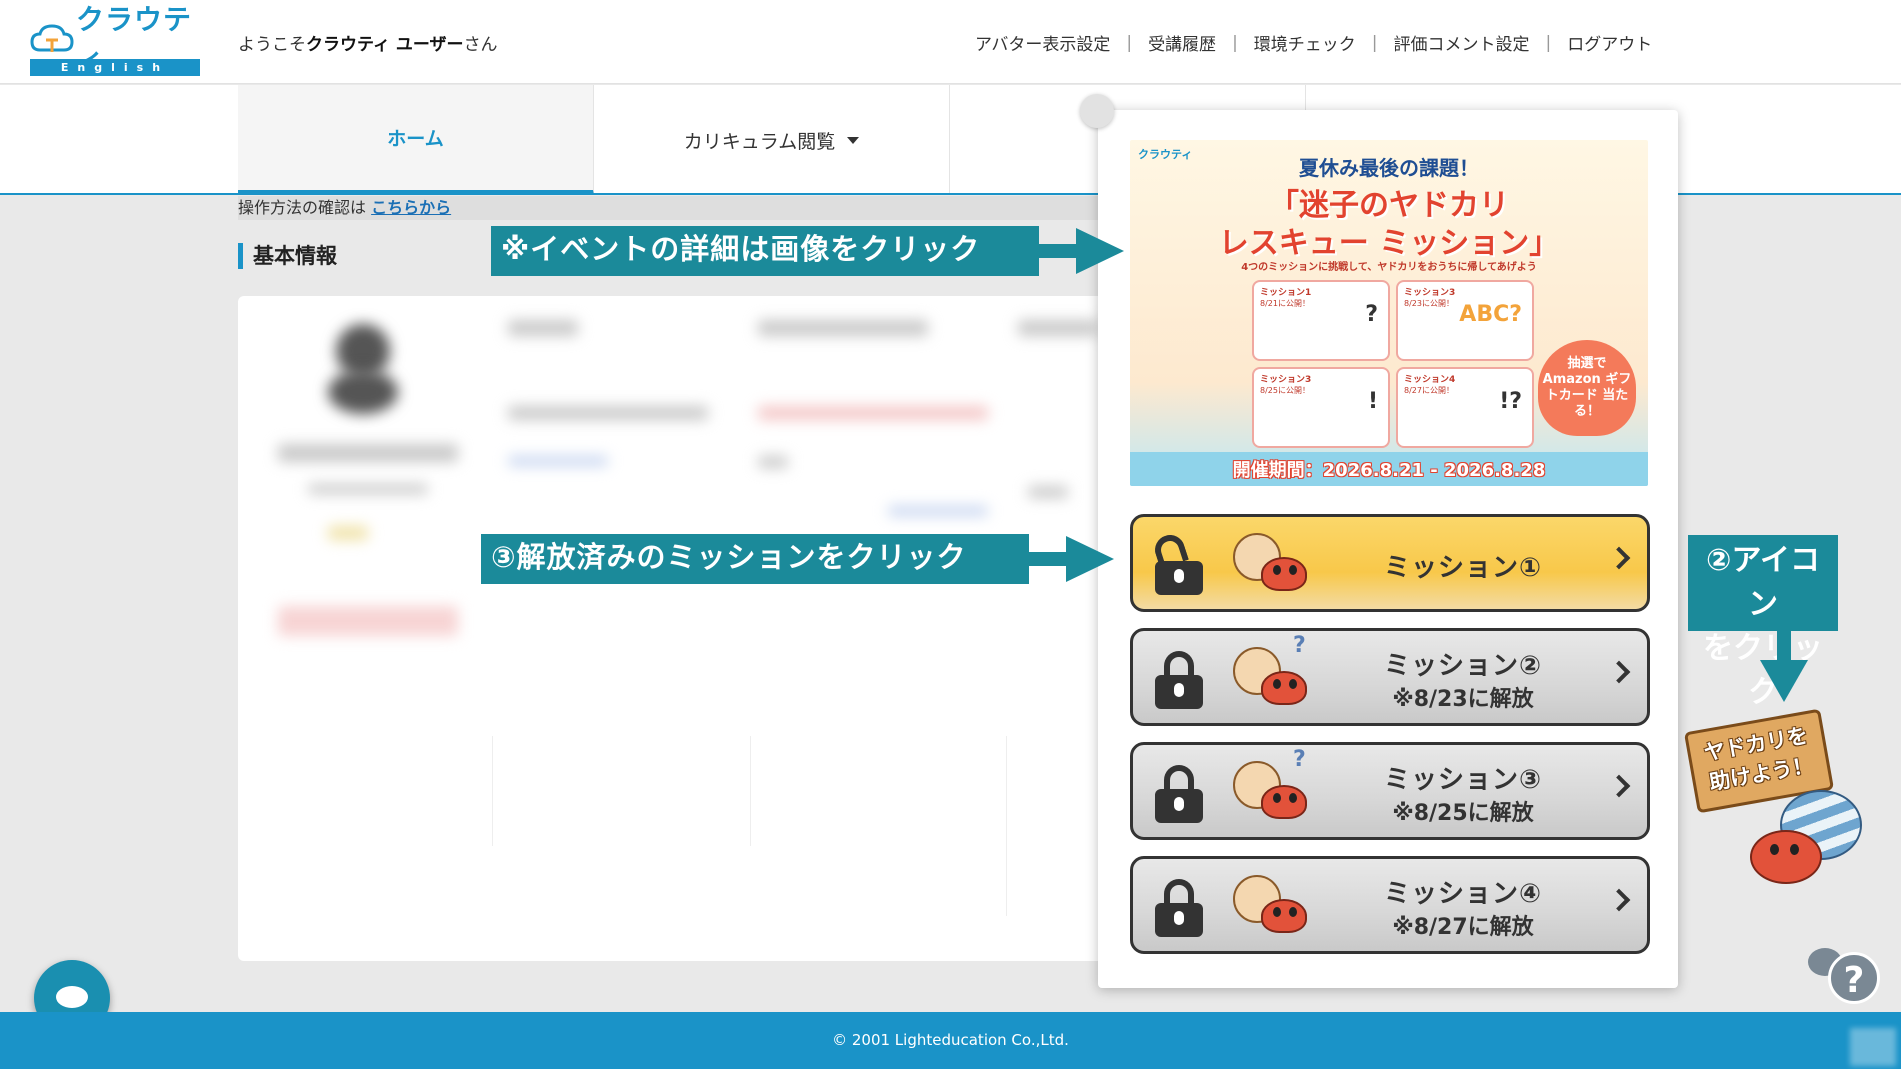 This screenshot has height=1069, width=1901. What do you see at coordinates (385, 45) in the screenshot?
I see `user-name: クラウティ ユーザー` at bounding box center [385, 45].